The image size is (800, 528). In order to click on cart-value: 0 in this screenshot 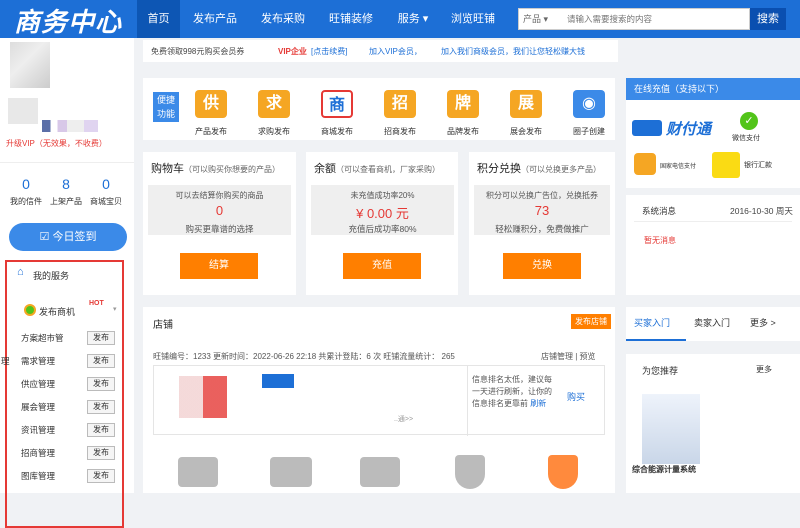, I will do `click(219, 210)`.